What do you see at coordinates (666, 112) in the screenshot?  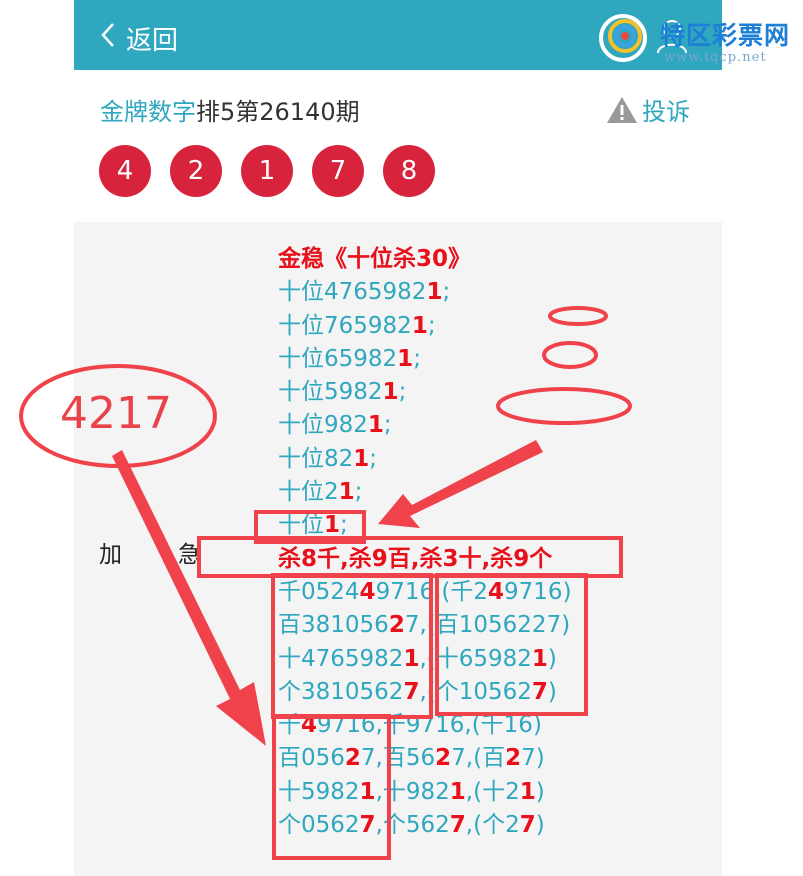 I see `complain-label: 投诉` at bounding box center [666, 112].